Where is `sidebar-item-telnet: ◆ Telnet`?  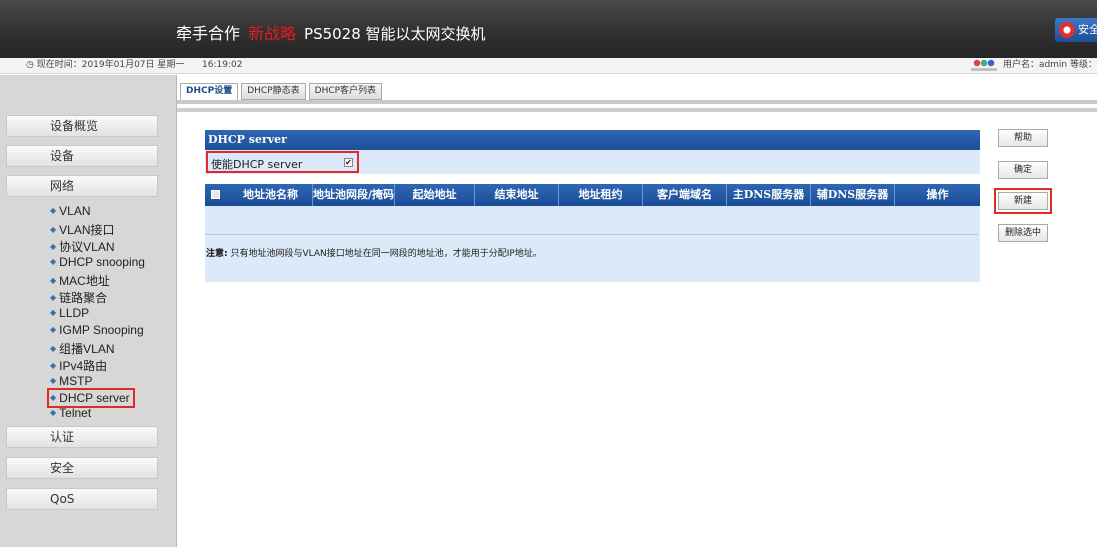
sidebar-item-telnet: ◆ Telnet is located at coordinates (70, 413).